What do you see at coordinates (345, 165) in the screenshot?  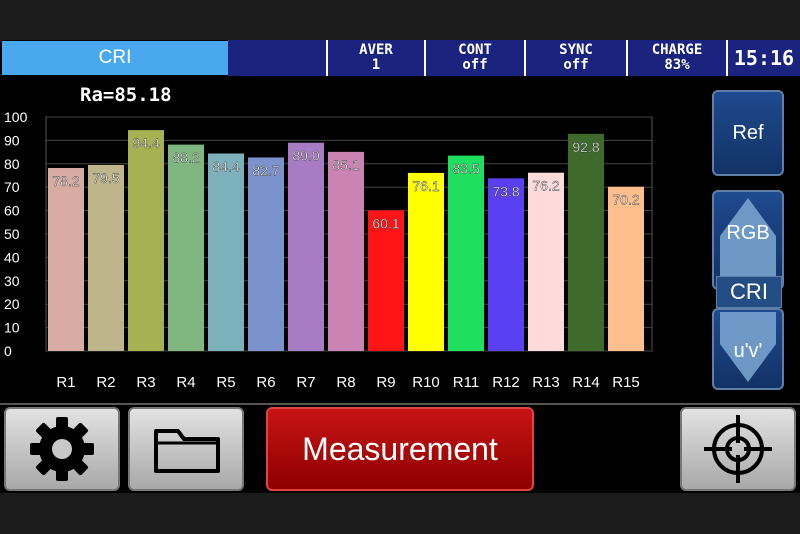 I see `bar-value-label: 85.1` at bounding box center [345, 165].